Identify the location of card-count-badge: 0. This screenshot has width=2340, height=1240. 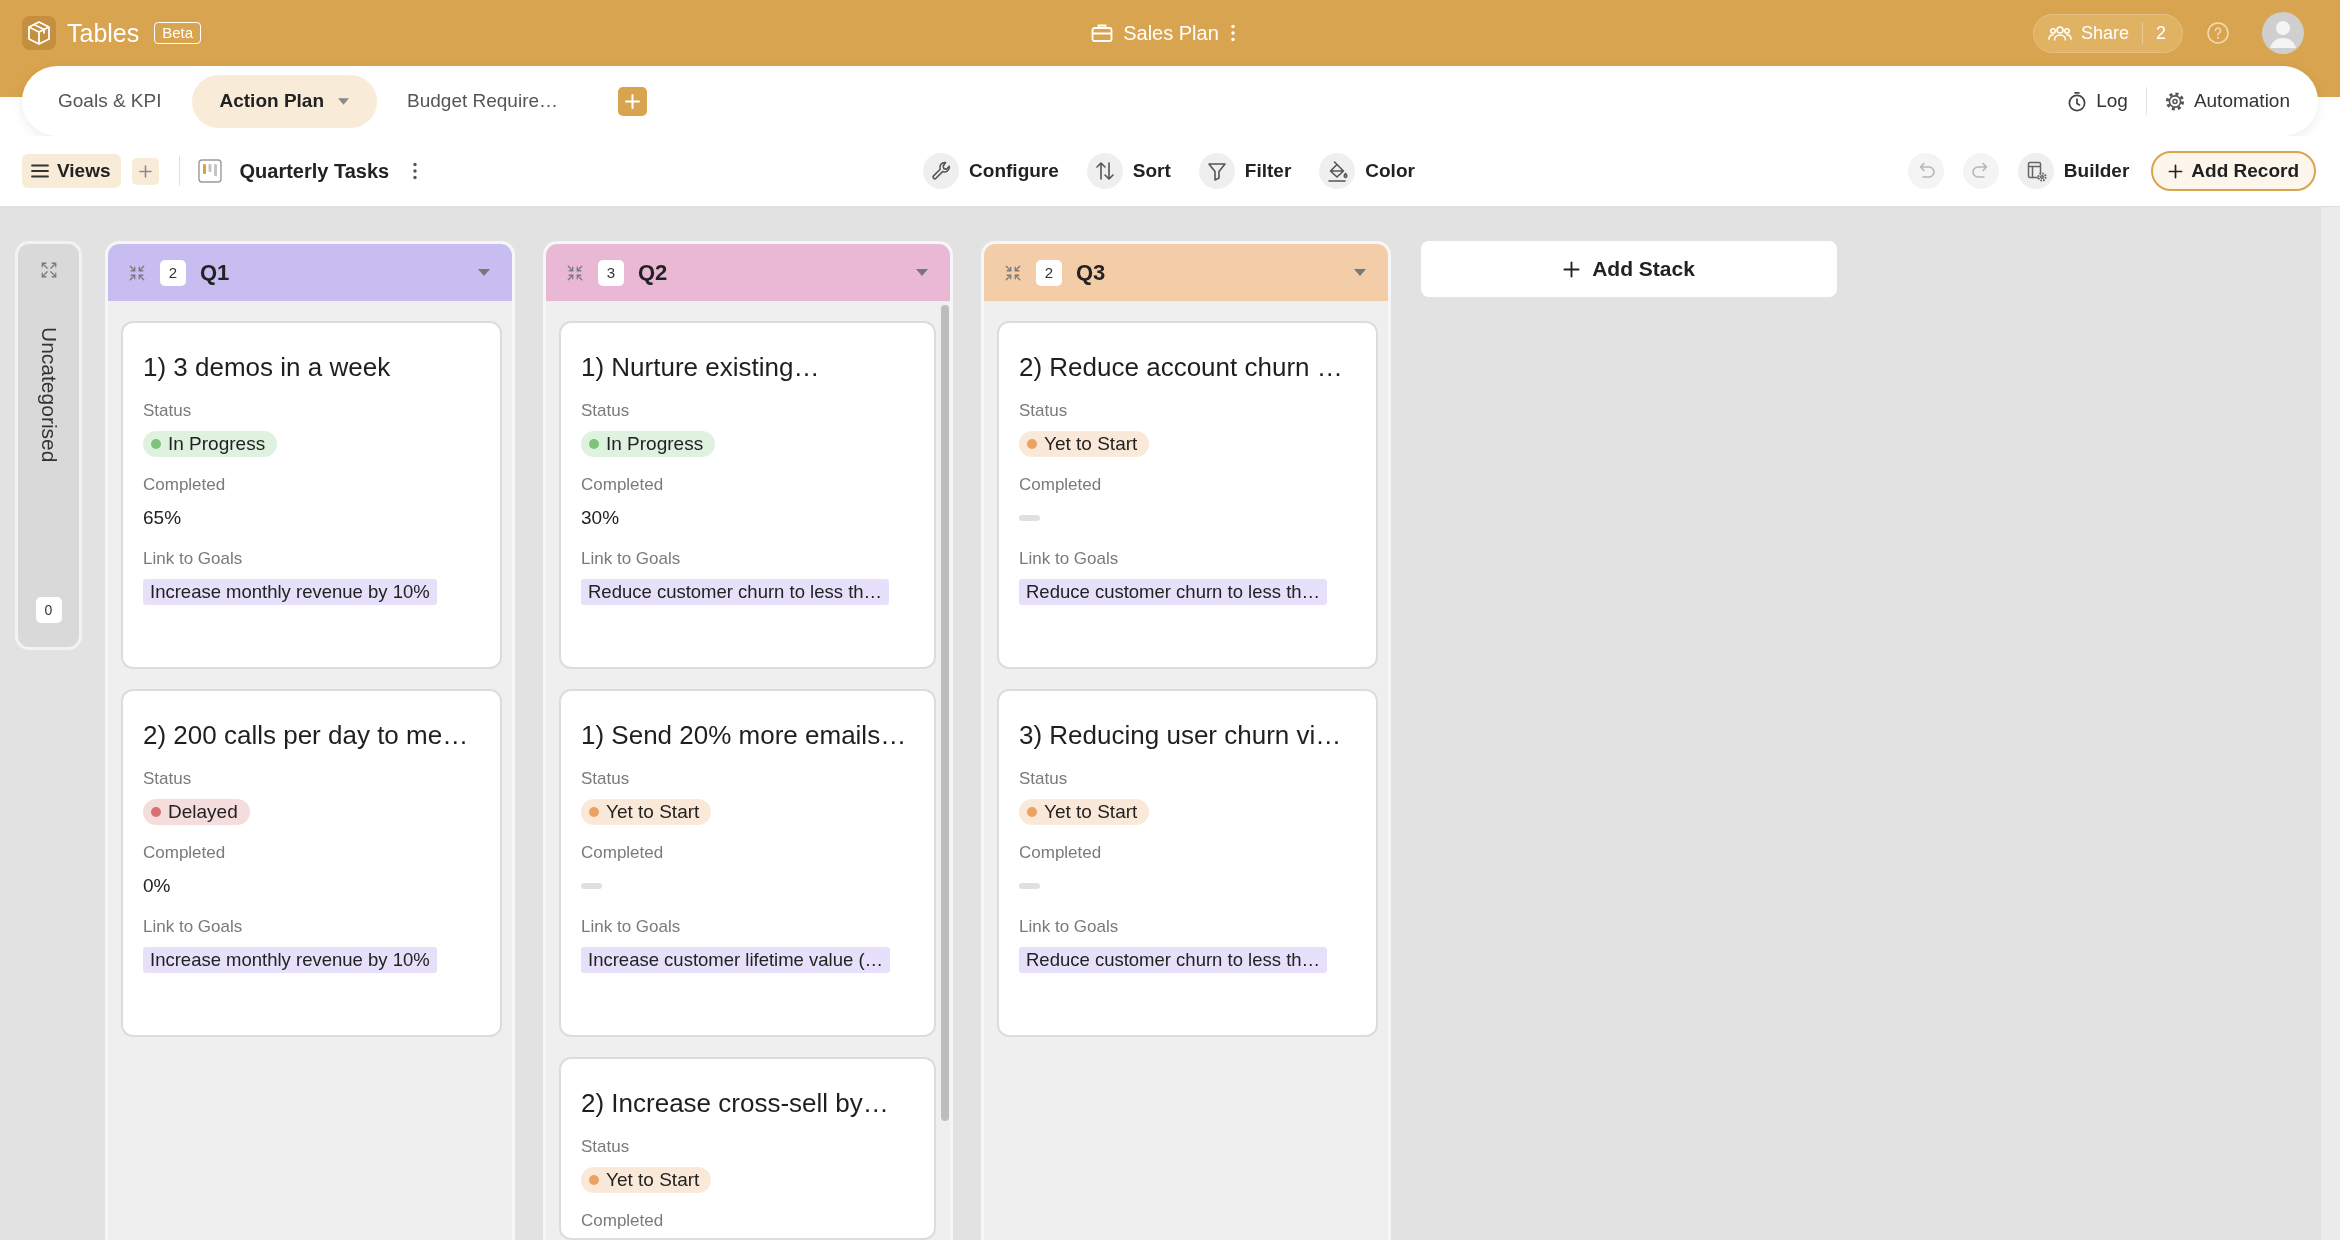
(48, 610).